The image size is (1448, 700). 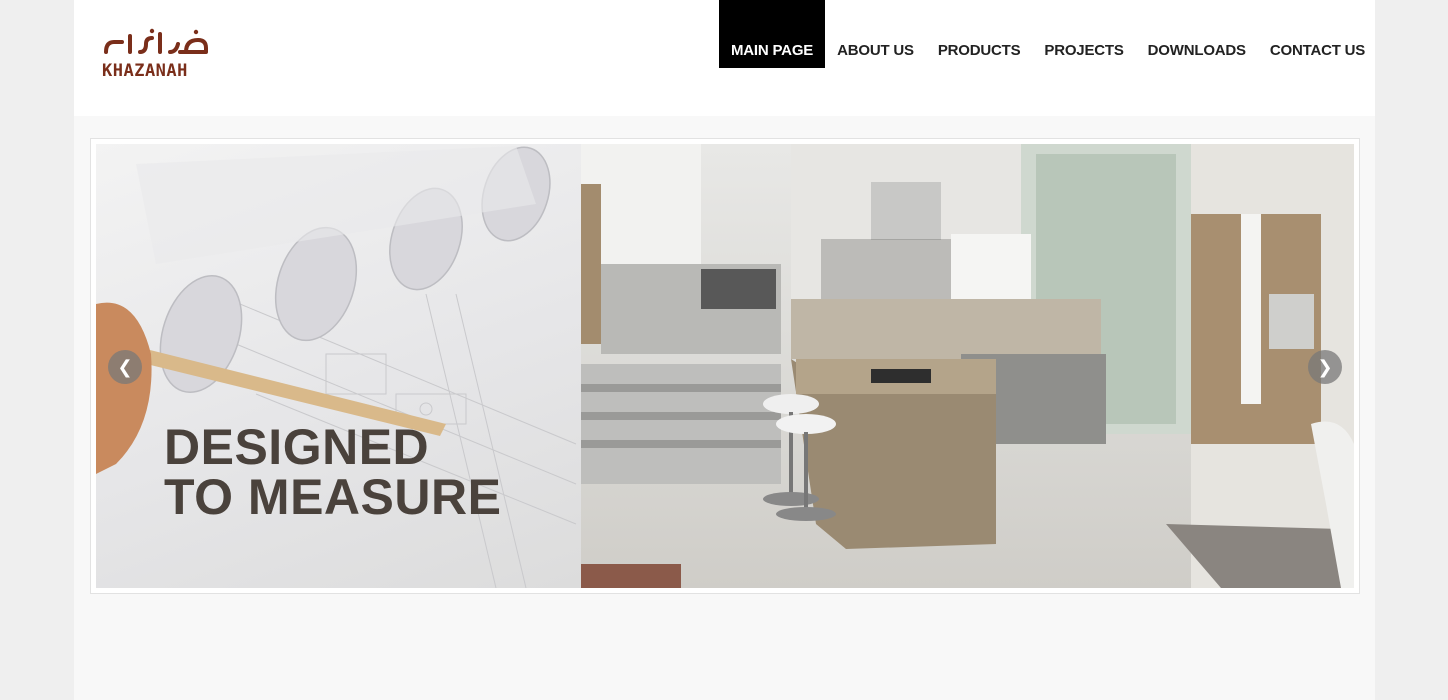 I want to click on nav-item-about-us: ABOUT US, so click(x=875, y=34).